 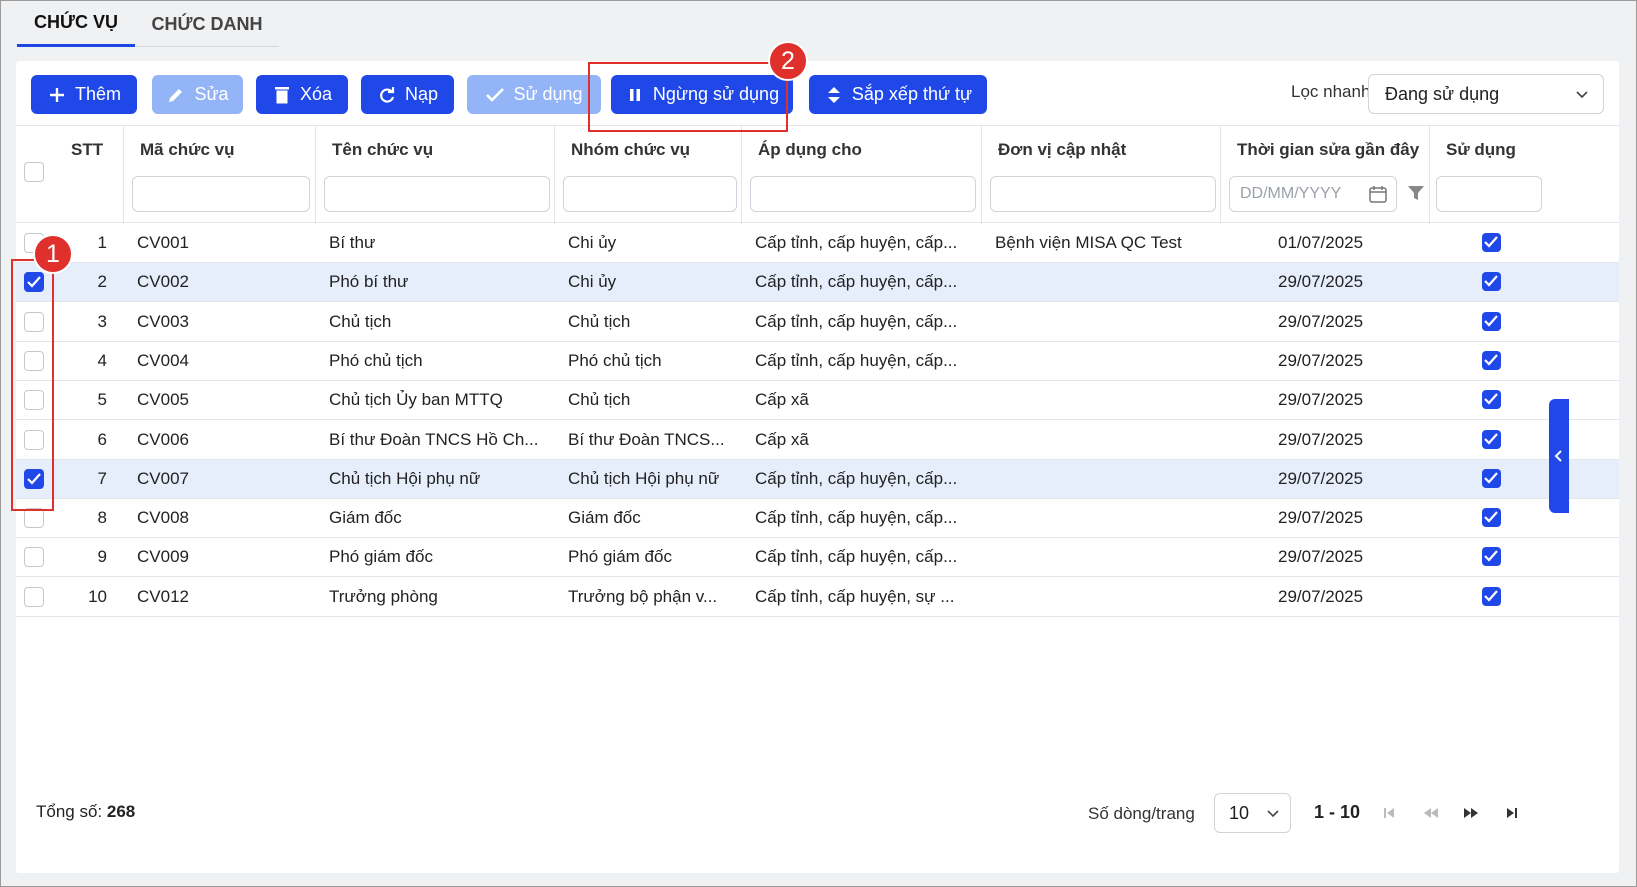 I want to click on header-in-use-label: Sử dụng, so click(x=1481, y=149).